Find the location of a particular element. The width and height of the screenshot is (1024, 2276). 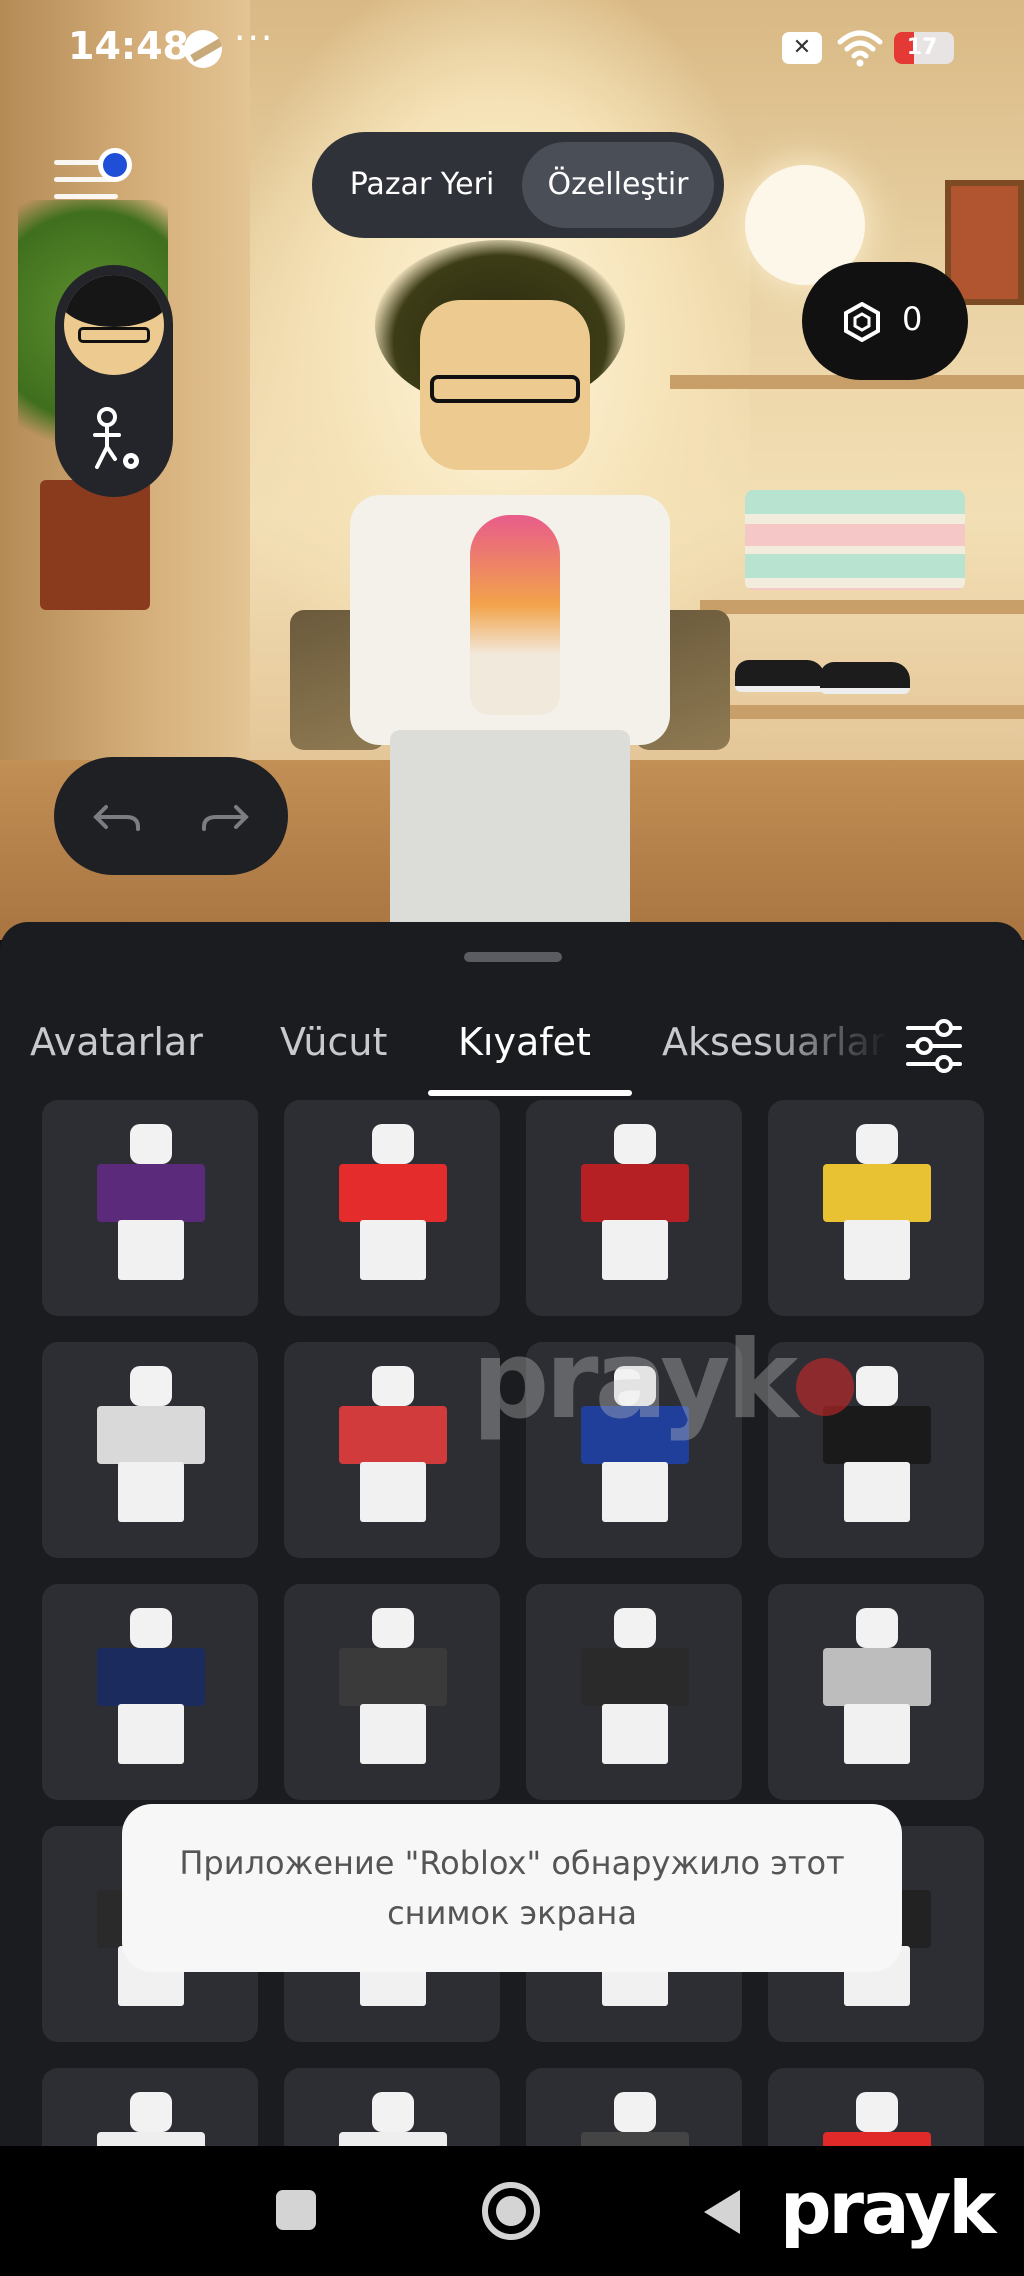

do-not-disturb-icon is located at coordinates (203, 49).